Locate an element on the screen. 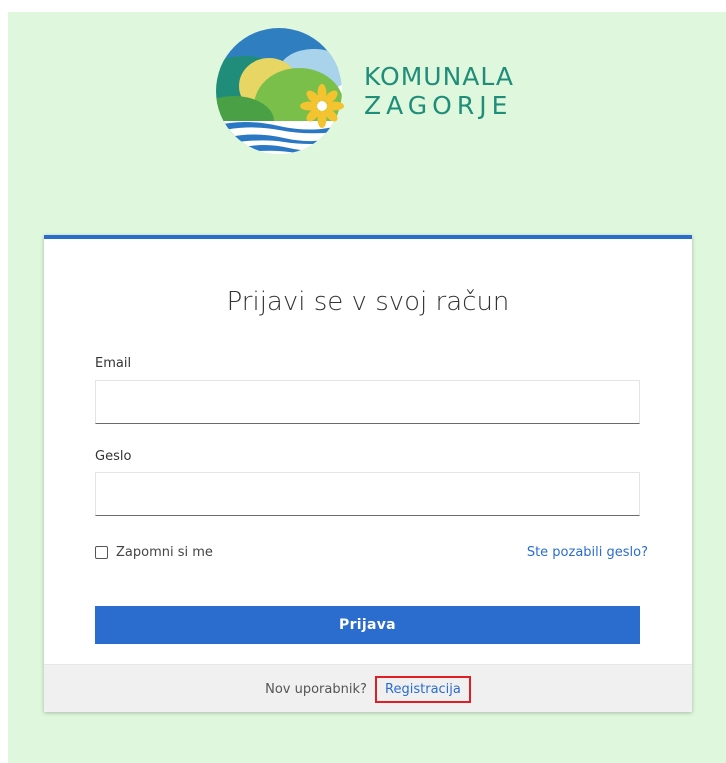 Image resolution: width=726 pixels, height=763 pixels. remember-label: Zapomni si me is located at coordinates (164, 552).